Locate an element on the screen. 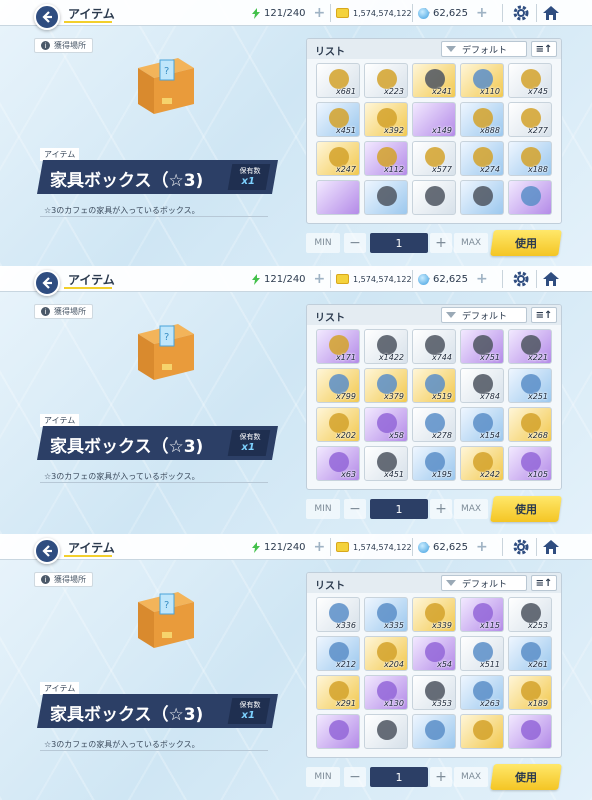 This screenshot has width=592, height=800. item-slot: x681 is located at coordinates (338, 80).